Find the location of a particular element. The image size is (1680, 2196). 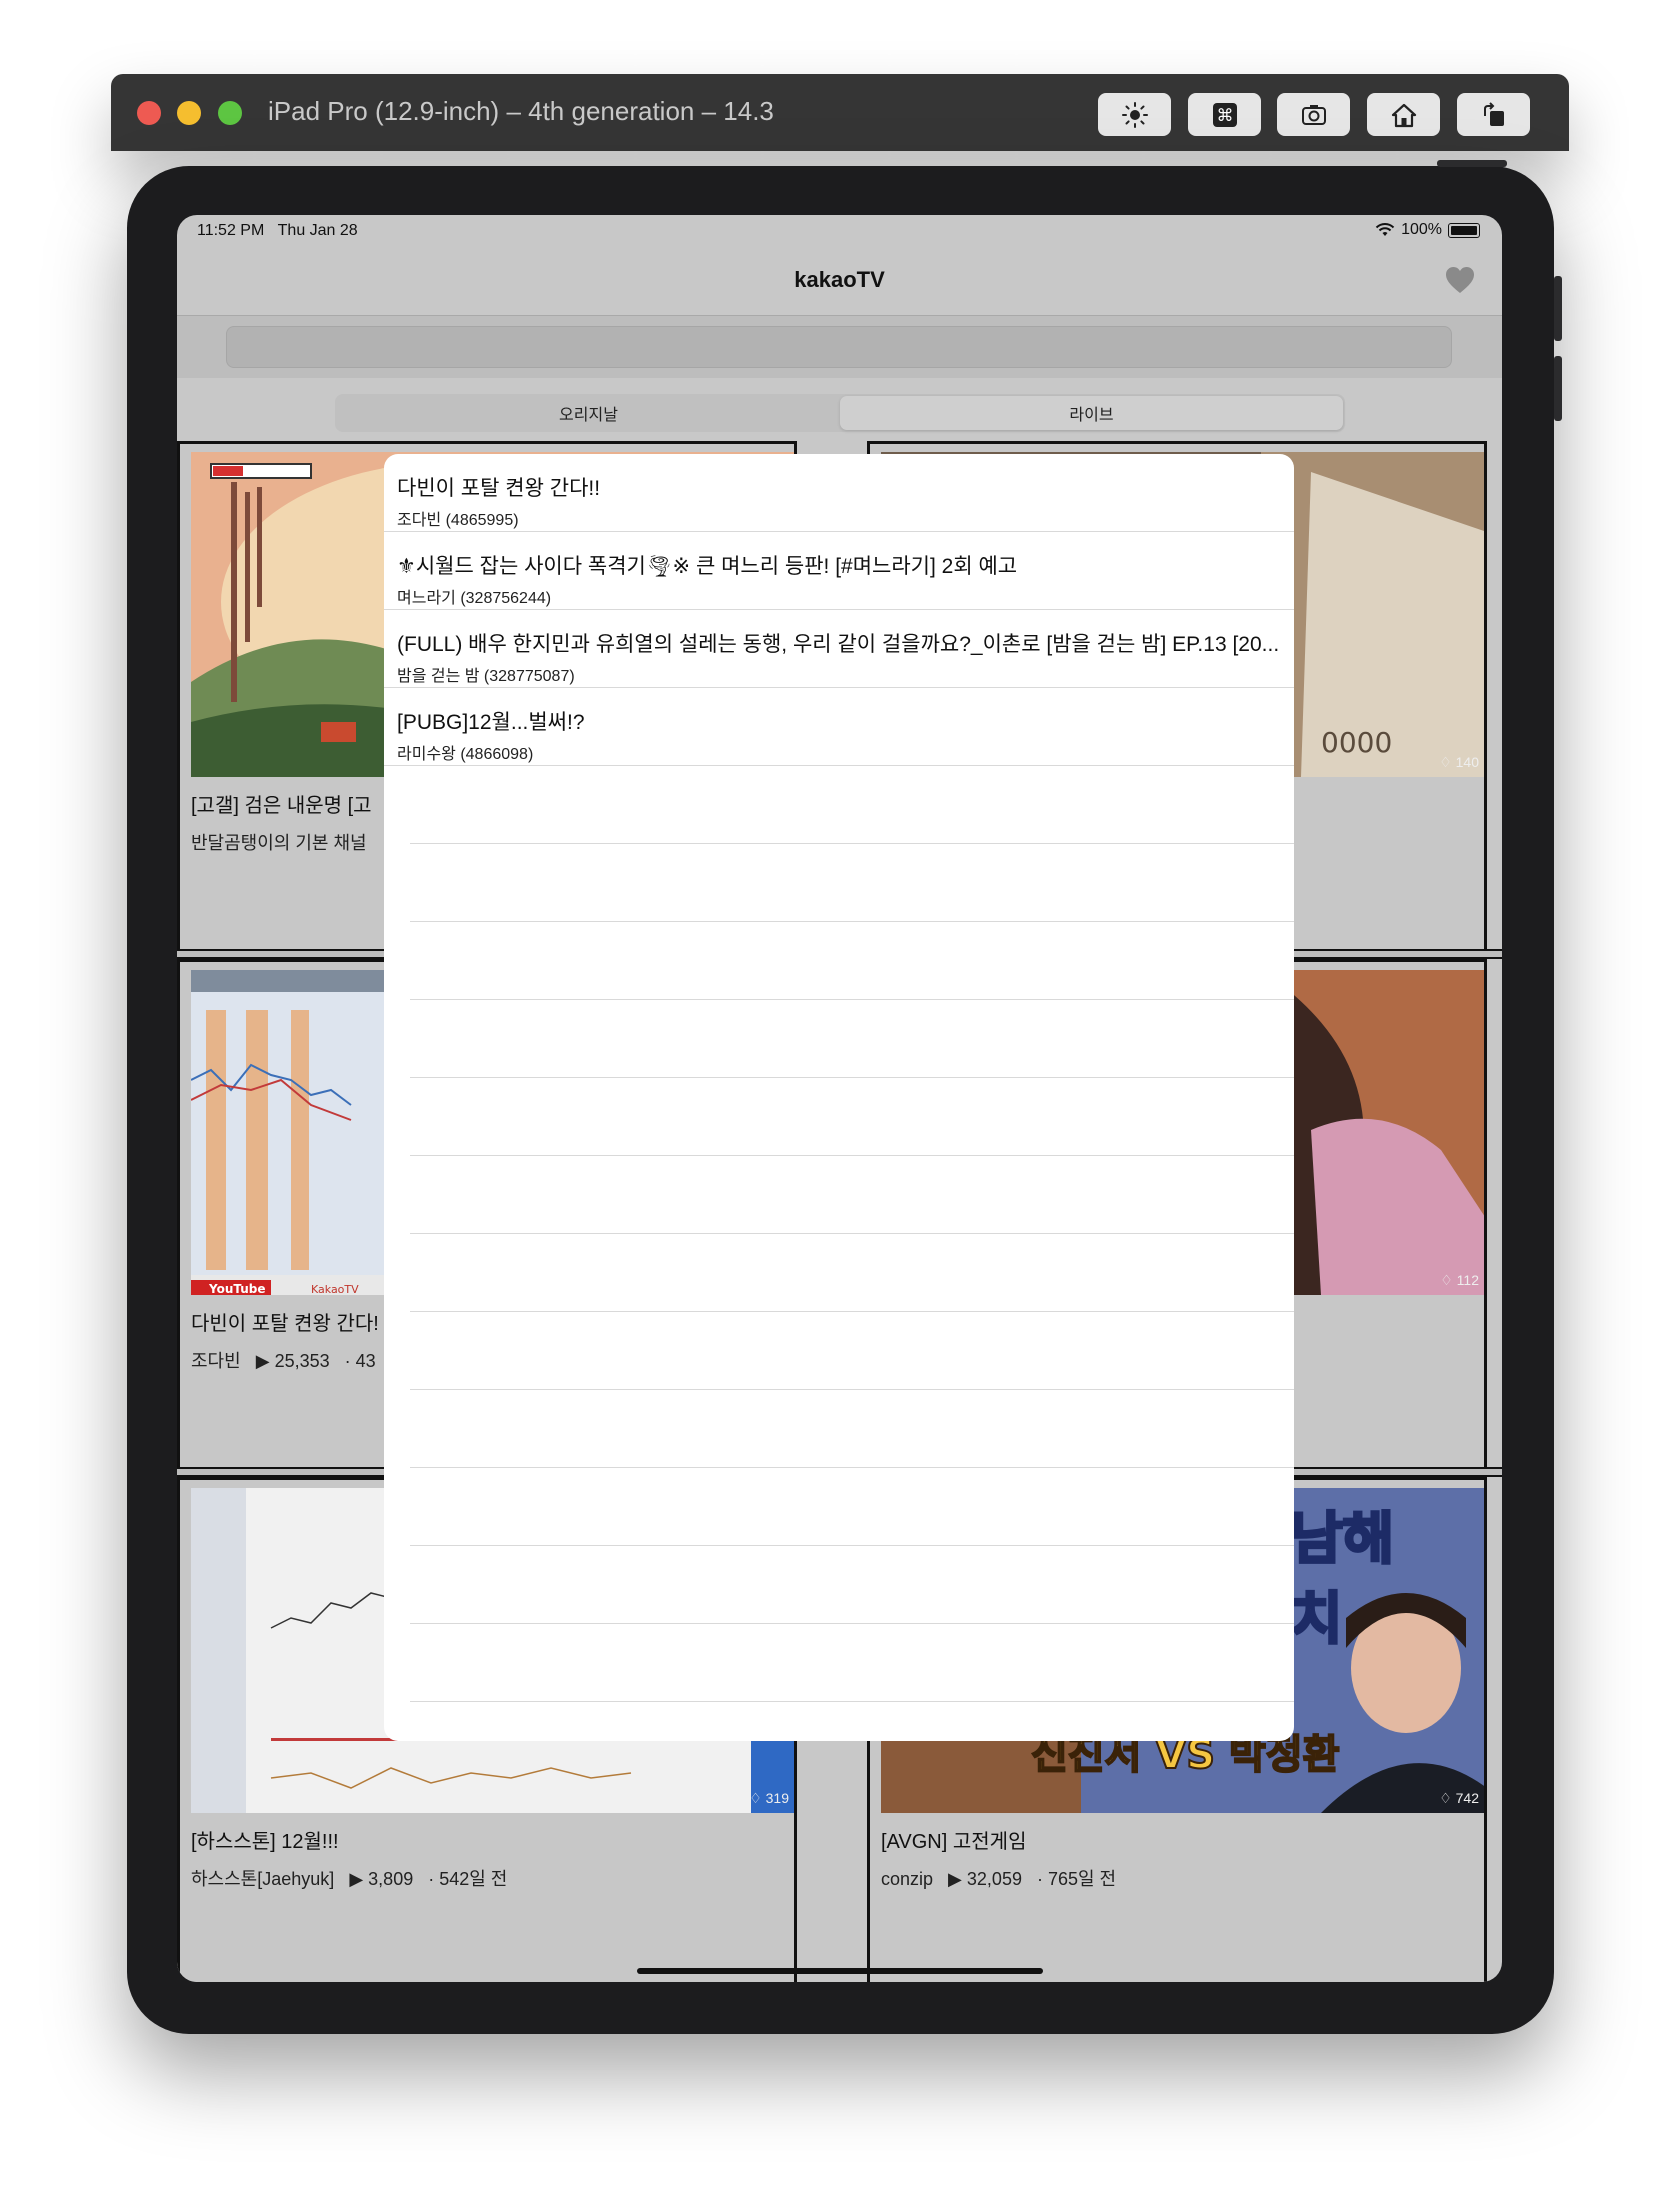

video-duration: ♢ 112 is located at coordinates (1459, 1280).